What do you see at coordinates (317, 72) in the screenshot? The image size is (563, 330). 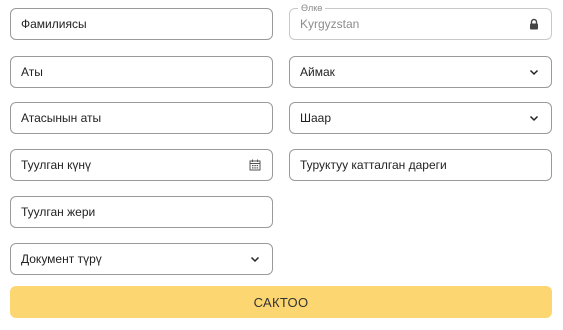 I see `region-value: Аймак` at bounding box center [317, 72].